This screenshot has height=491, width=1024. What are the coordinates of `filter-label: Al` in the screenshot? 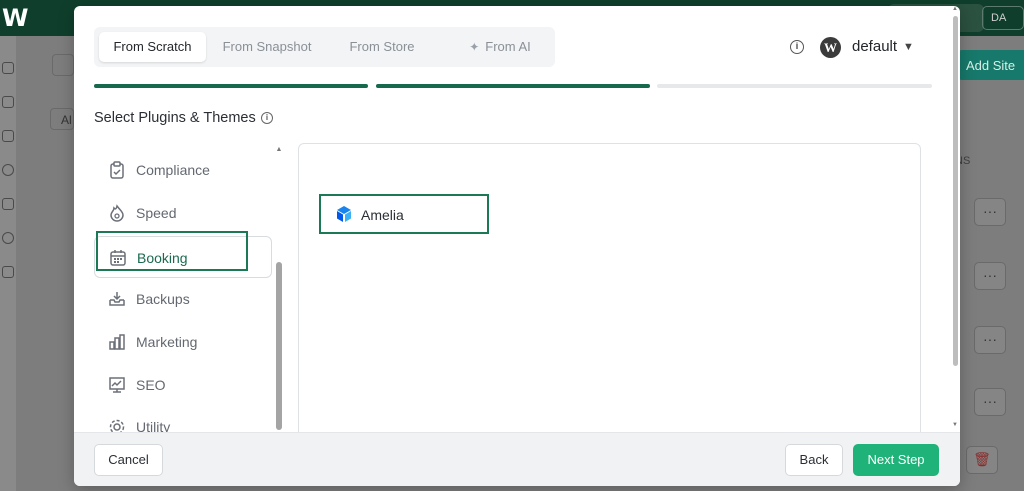 It's located at (66, 120).